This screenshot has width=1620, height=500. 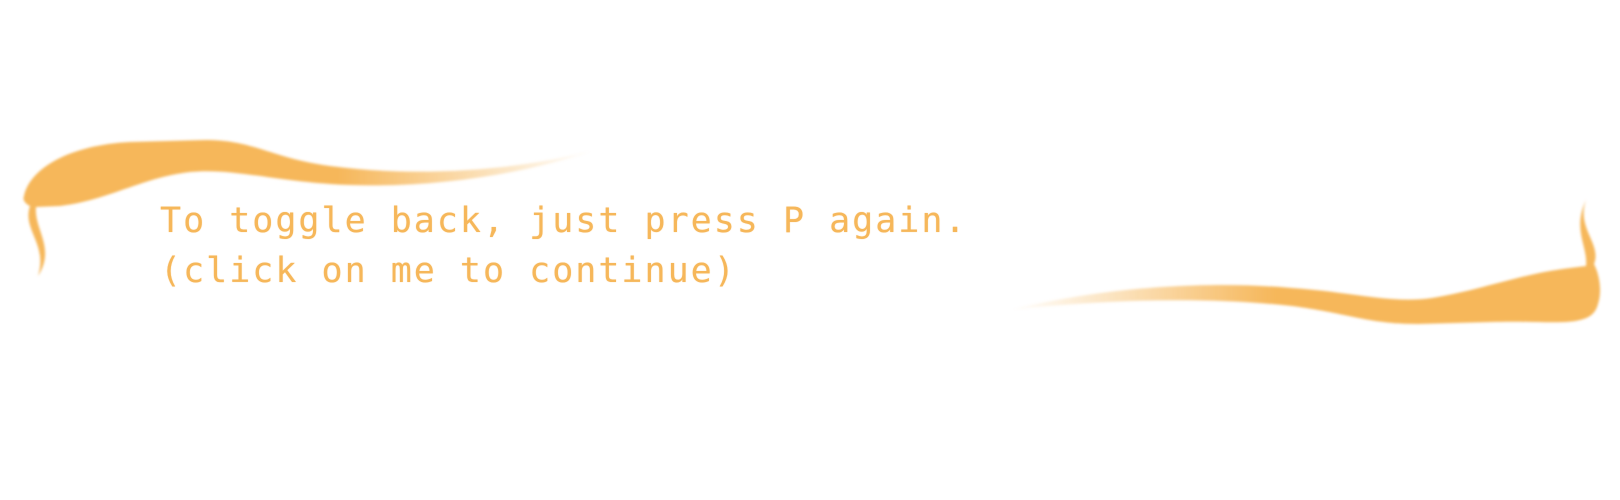 What do you see at coordinates (564, 221) in the screenshot?
I see `tutorial-message: To toggle back, just press P again.` at bounding box center [564, 221].